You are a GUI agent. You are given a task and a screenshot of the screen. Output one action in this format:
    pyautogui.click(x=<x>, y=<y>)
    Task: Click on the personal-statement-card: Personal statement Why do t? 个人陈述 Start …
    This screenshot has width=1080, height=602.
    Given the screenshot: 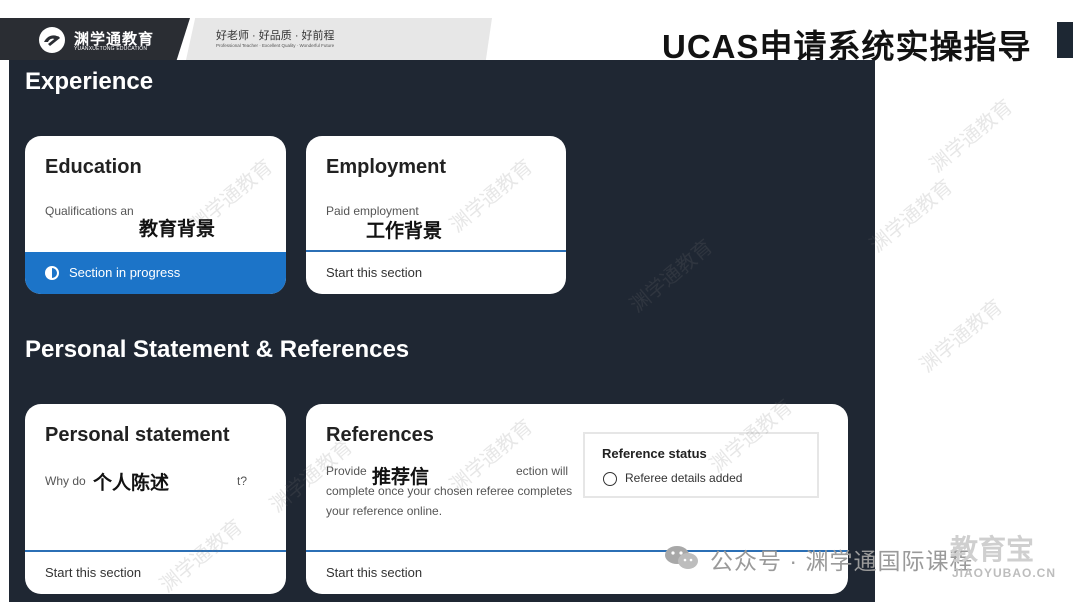 What is the action you would take?
    pyautogui.click(x=155, y=499)
    